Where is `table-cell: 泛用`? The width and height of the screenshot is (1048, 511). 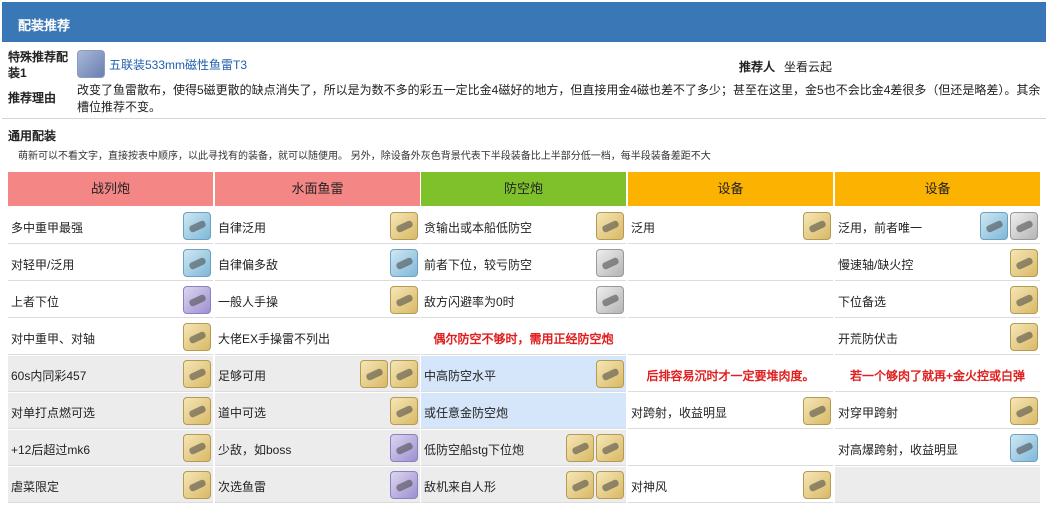
table-cell: 泛用 is located at coordinates (730, 226).